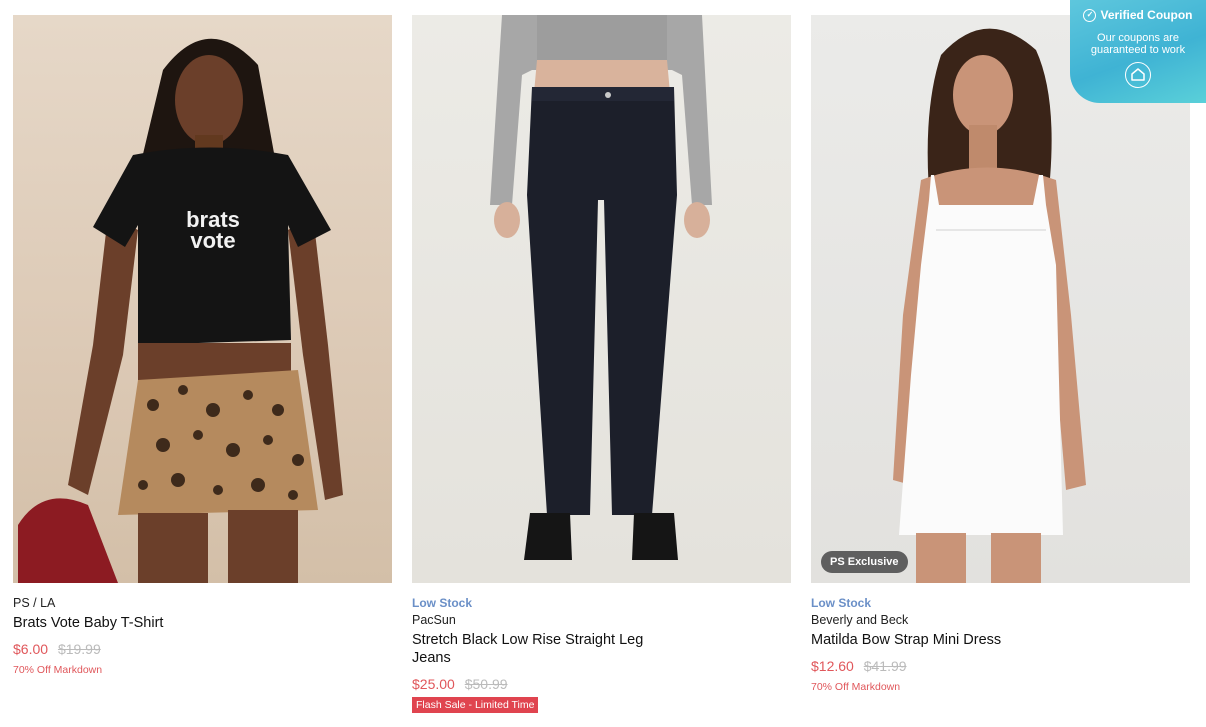 The image size is (1206, 727). I want to click on product-brand: PS / LA, so click(34, 603).